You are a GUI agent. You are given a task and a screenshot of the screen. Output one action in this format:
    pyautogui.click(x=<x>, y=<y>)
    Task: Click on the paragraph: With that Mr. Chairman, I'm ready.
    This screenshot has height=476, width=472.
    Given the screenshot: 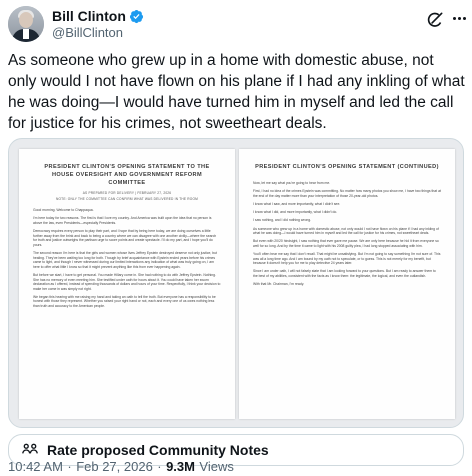 What is the action you would take?
    pyautogui.click(x=279, y=284)
    